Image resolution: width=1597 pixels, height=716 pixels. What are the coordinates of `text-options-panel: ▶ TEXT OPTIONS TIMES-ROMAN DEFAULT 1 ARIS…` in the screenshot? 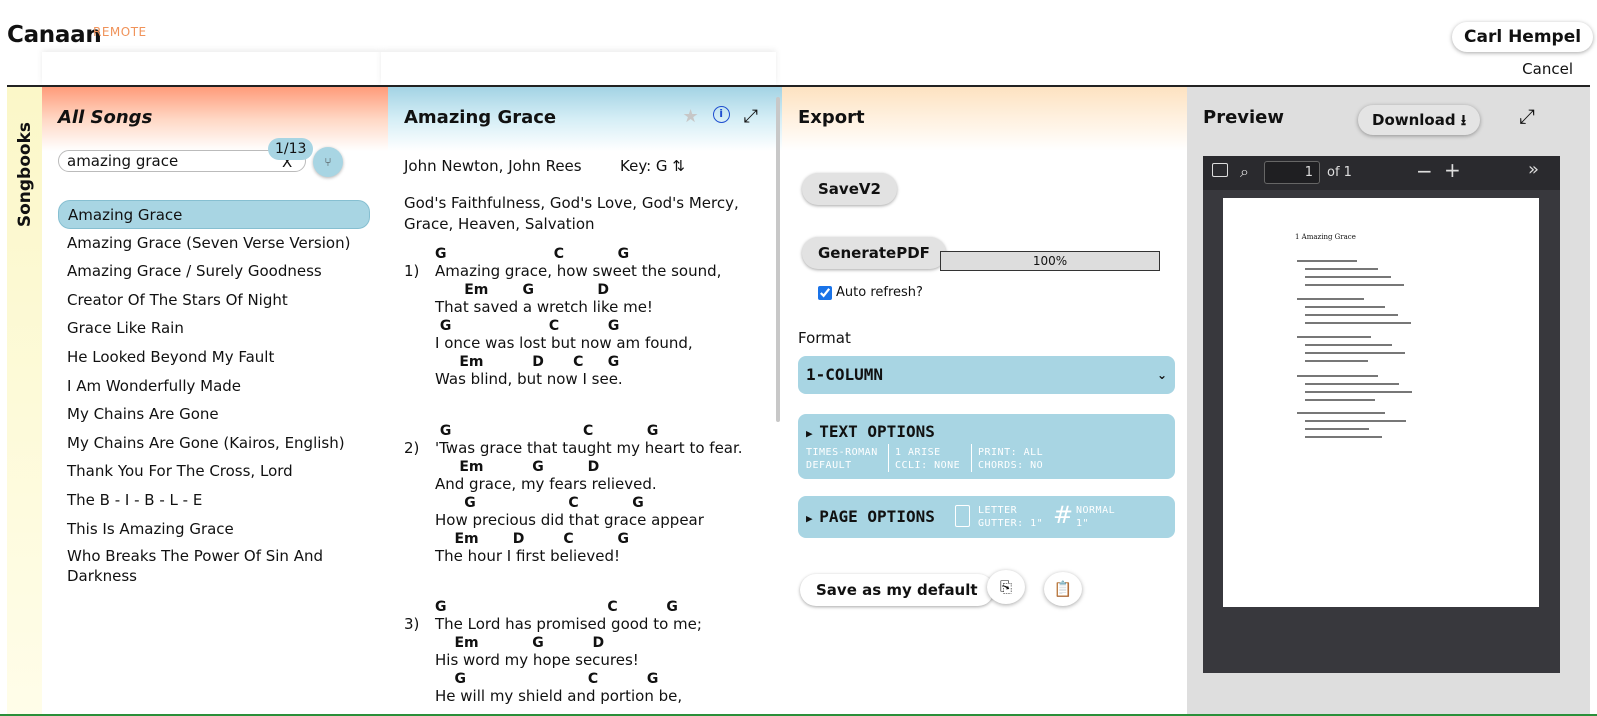 It's located at (986, 446).